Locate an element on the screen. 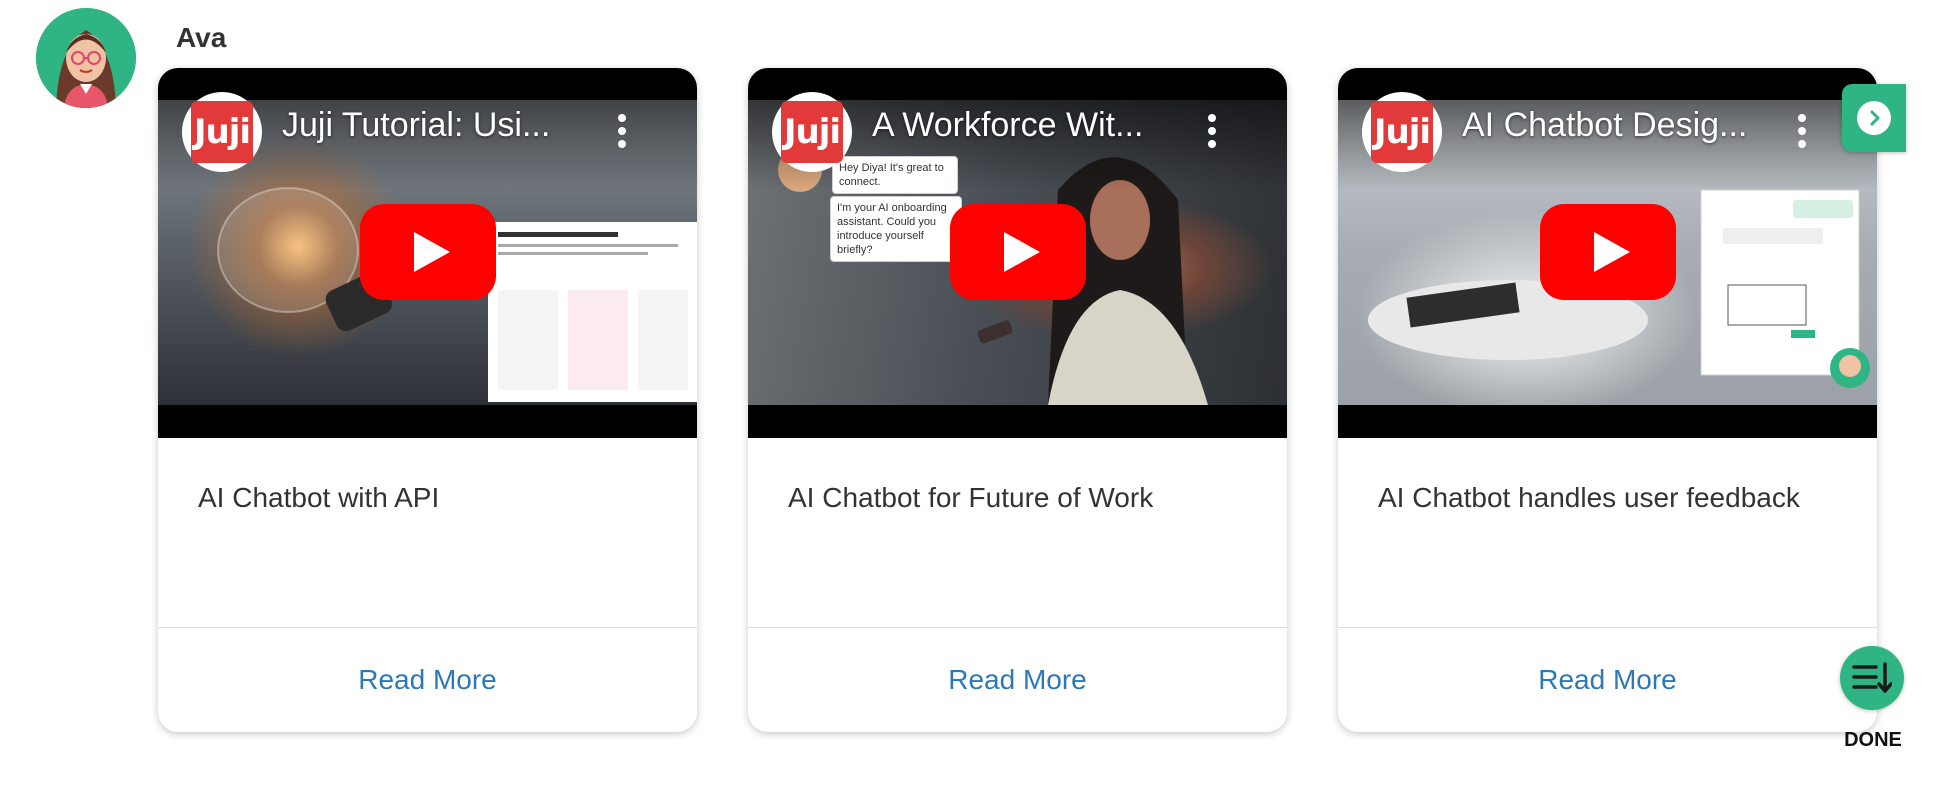 This screenshot has width=1960, height=802. carousel-next-button is located at coordinates (1874, 118).